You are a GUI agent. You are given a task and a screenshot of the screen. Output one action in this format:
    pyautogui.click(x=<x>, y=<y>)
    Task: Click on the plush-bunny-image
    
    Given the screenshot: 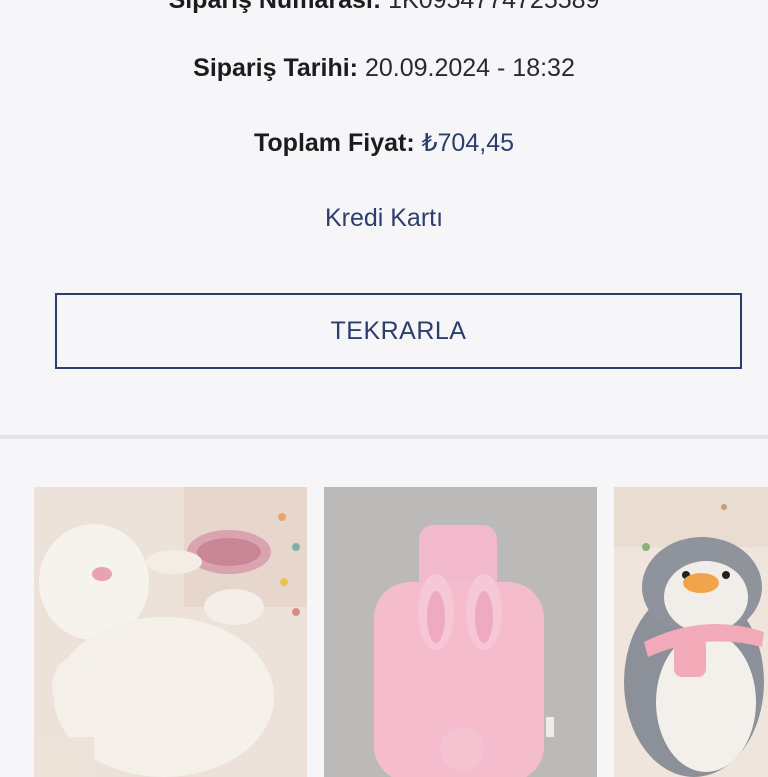 What is the action you would take?
    pyautogui.click(x=170, y=632)
    